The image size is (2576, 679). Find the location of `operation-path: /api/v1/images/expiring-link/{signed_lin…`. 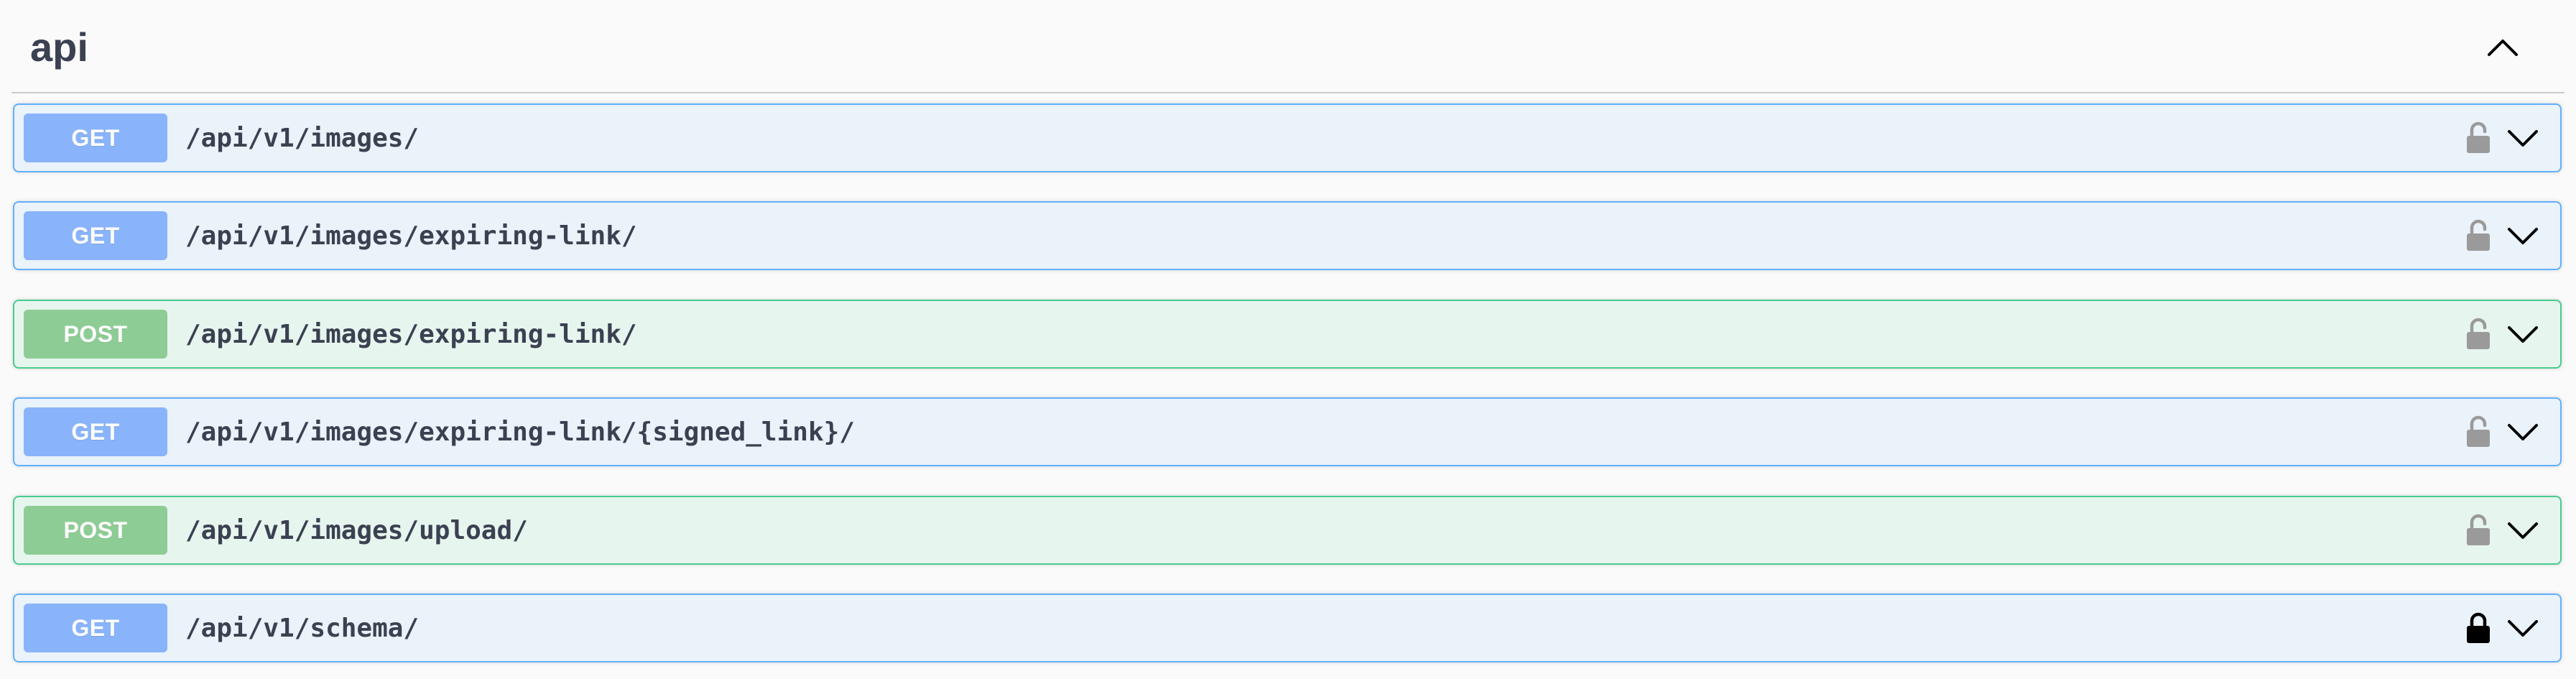

operation-path: /api/v1/images/expiring-link/{signed_lin… is located at coordinates (520, 432).